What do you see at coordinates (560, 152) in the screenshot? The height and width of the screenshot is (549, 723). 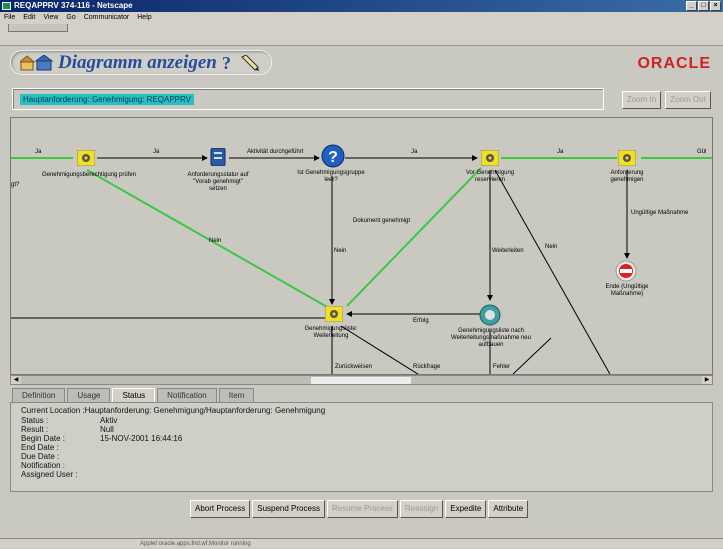 I see `edge-label-ja4: Ja` at bounding box center [560, 152].